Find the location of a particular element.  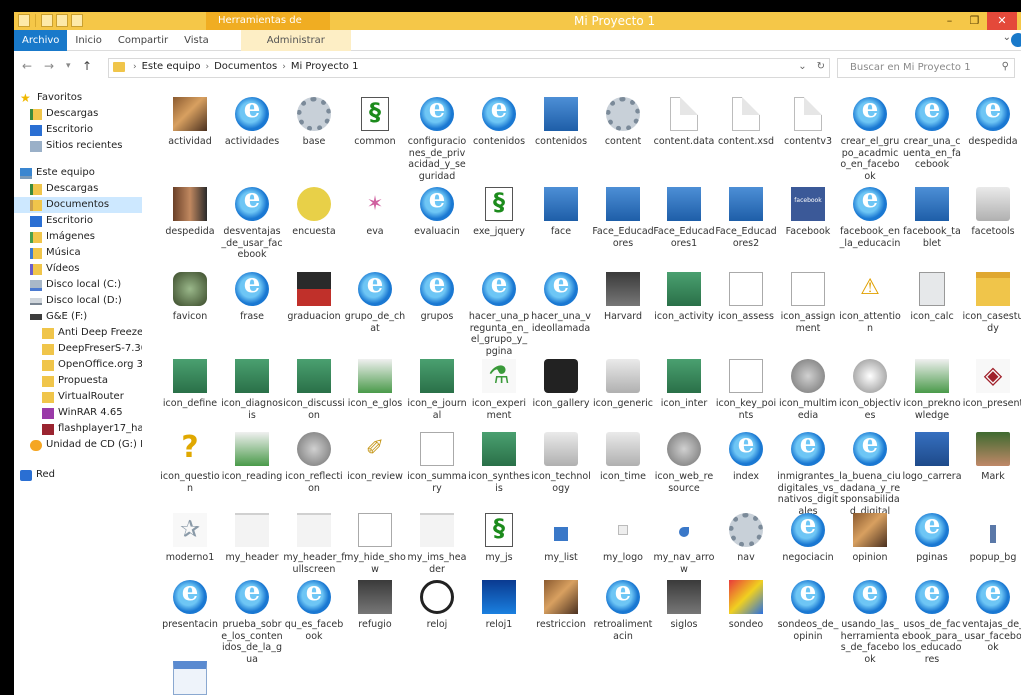

new-folder-icon is located at coordinates (62, 20).